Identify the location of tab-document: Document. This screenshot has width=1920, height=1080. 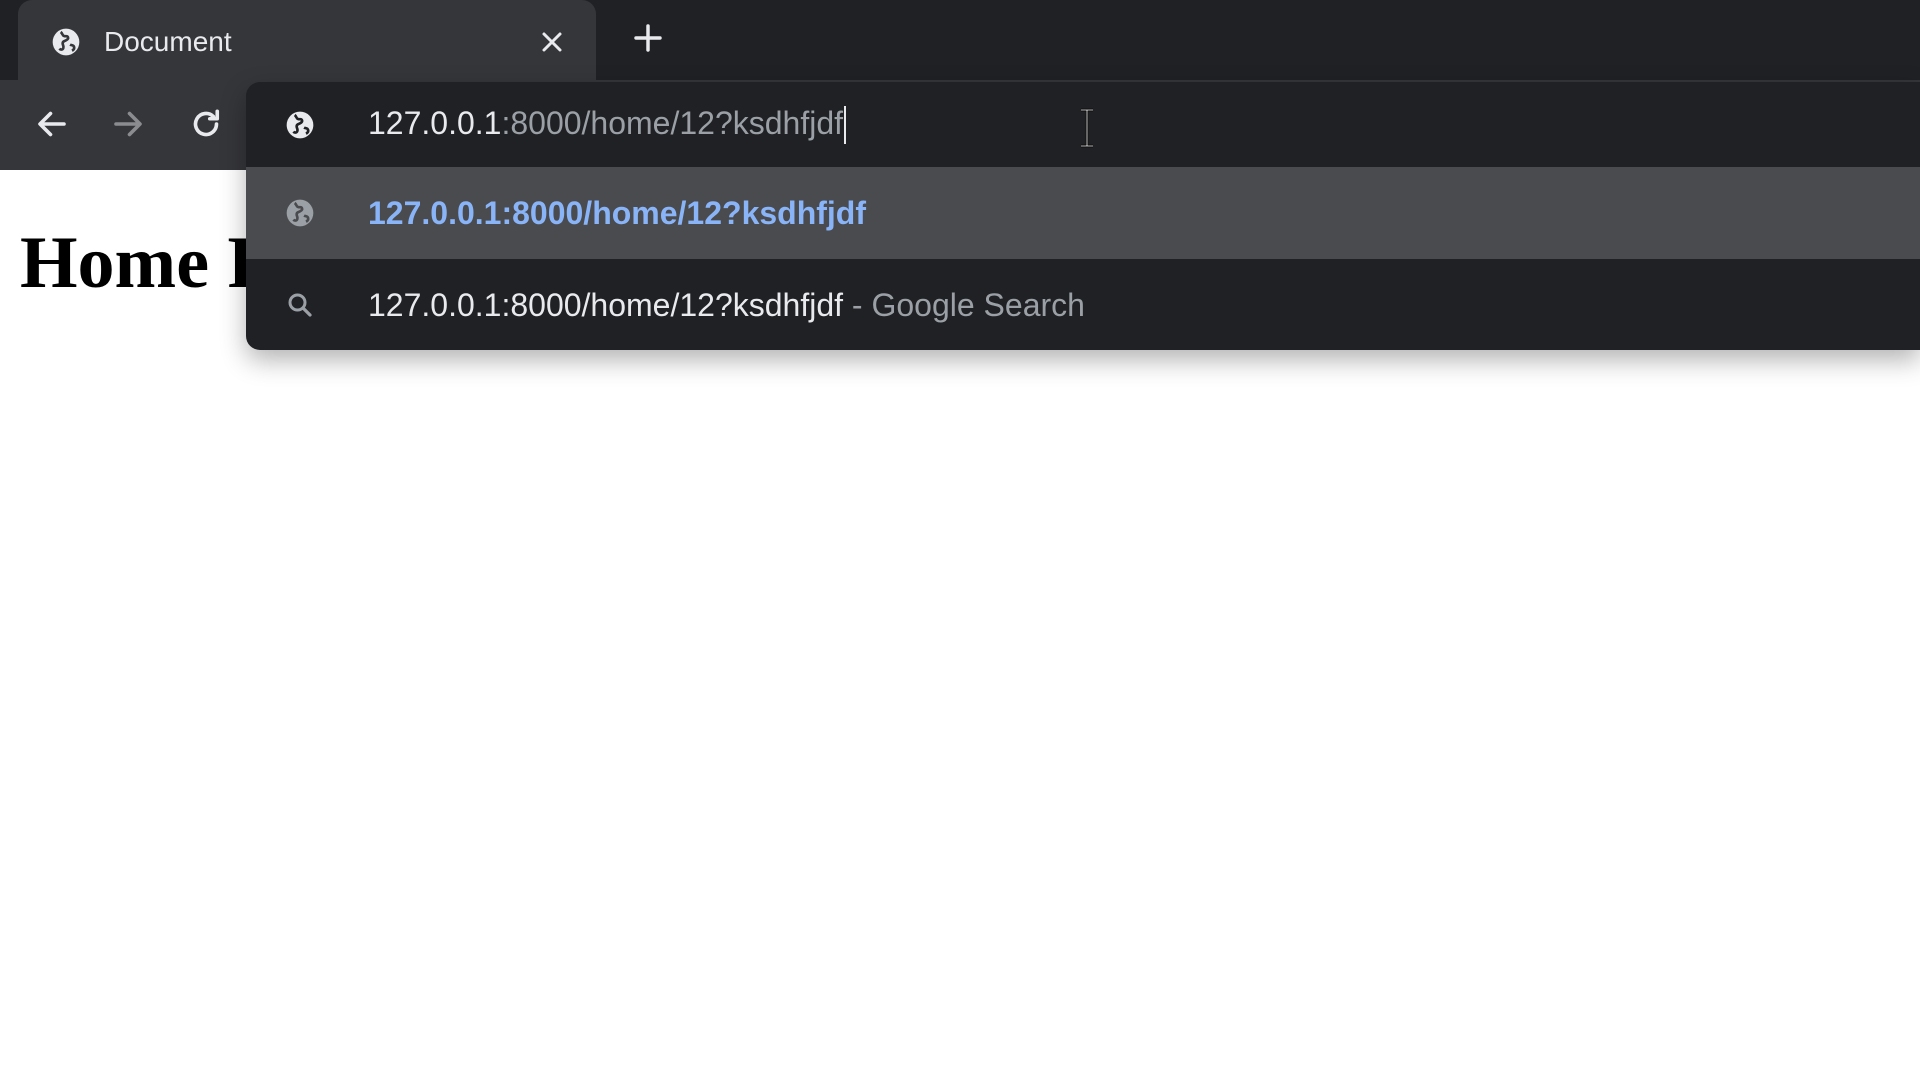
(307, 42).